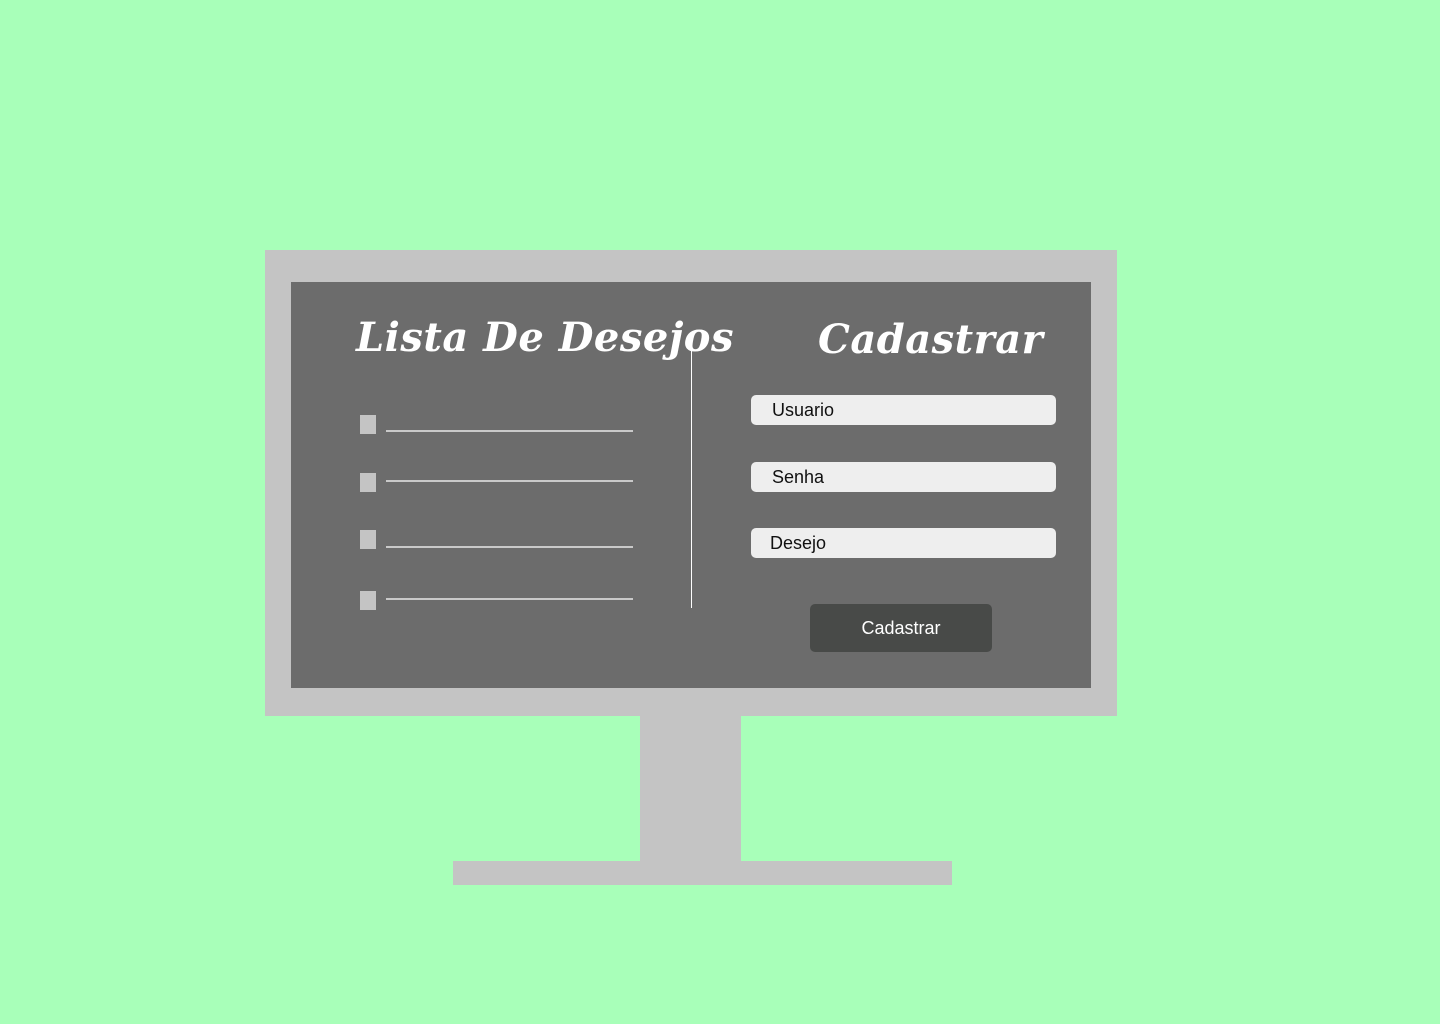  What do you see at coordinates (702, 873) in the screenshot?
I see `monitor-stand-base` at bounding box center [702, 873].